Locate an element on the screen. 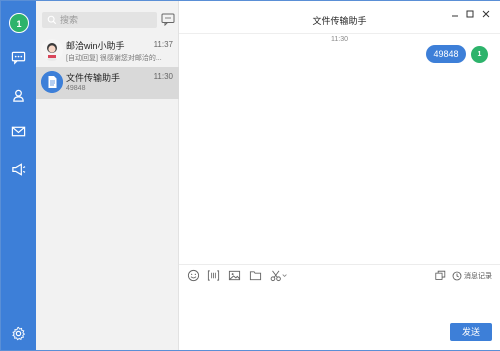 The height and width of the screenshot is (351, 500). message-input is located at coordinates (339, 303).